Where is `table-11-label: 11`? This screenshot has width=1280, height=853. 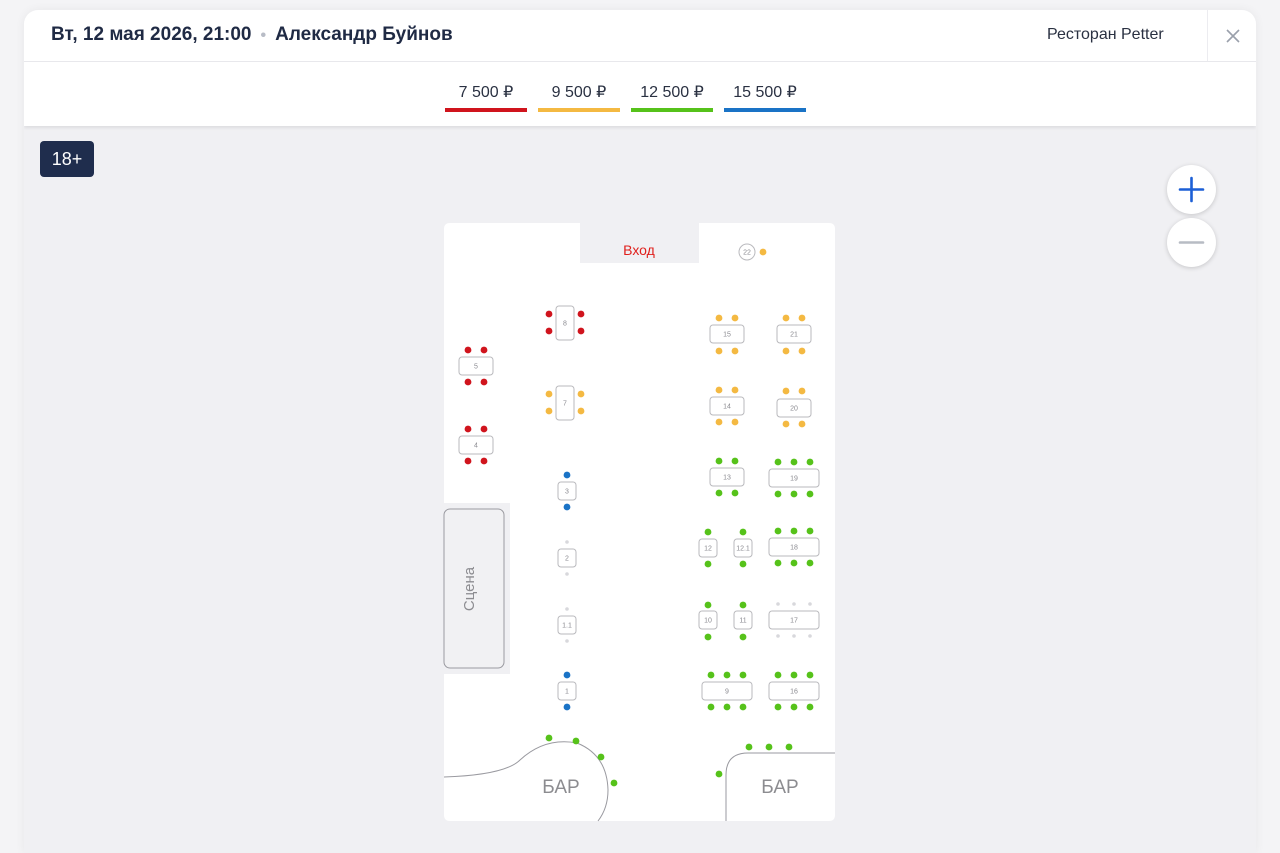 table-11-label: 11 is located at coordinates (742, 621).